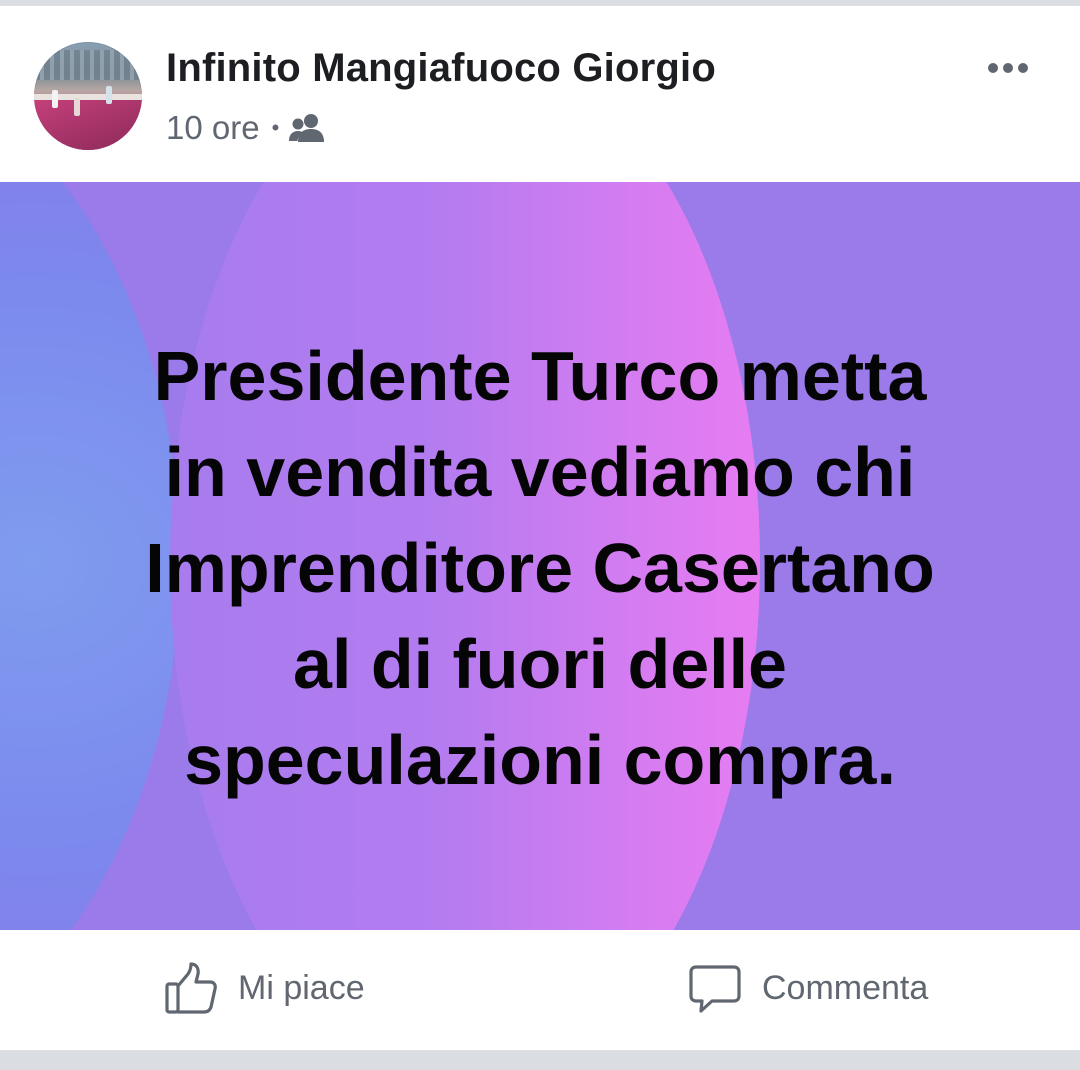  Describe the element at coordinates (441, 68) in the screenshot. I see `author-name: Infinito Mangiafuoco Giorgio` at that location.